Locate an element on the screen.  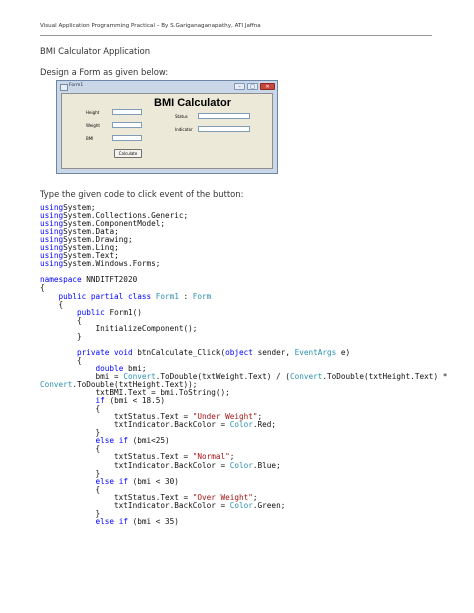
code-line: usingSystem.Windows.Forms; is located at coordinates (100, 264).